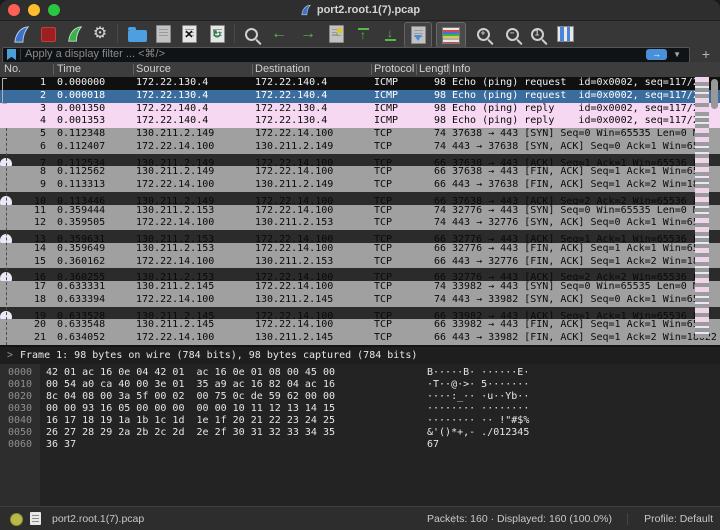  Describe the element at coordinates (706, 54) in the screenshot. I see `add-filter-button-plus: +` at that location.